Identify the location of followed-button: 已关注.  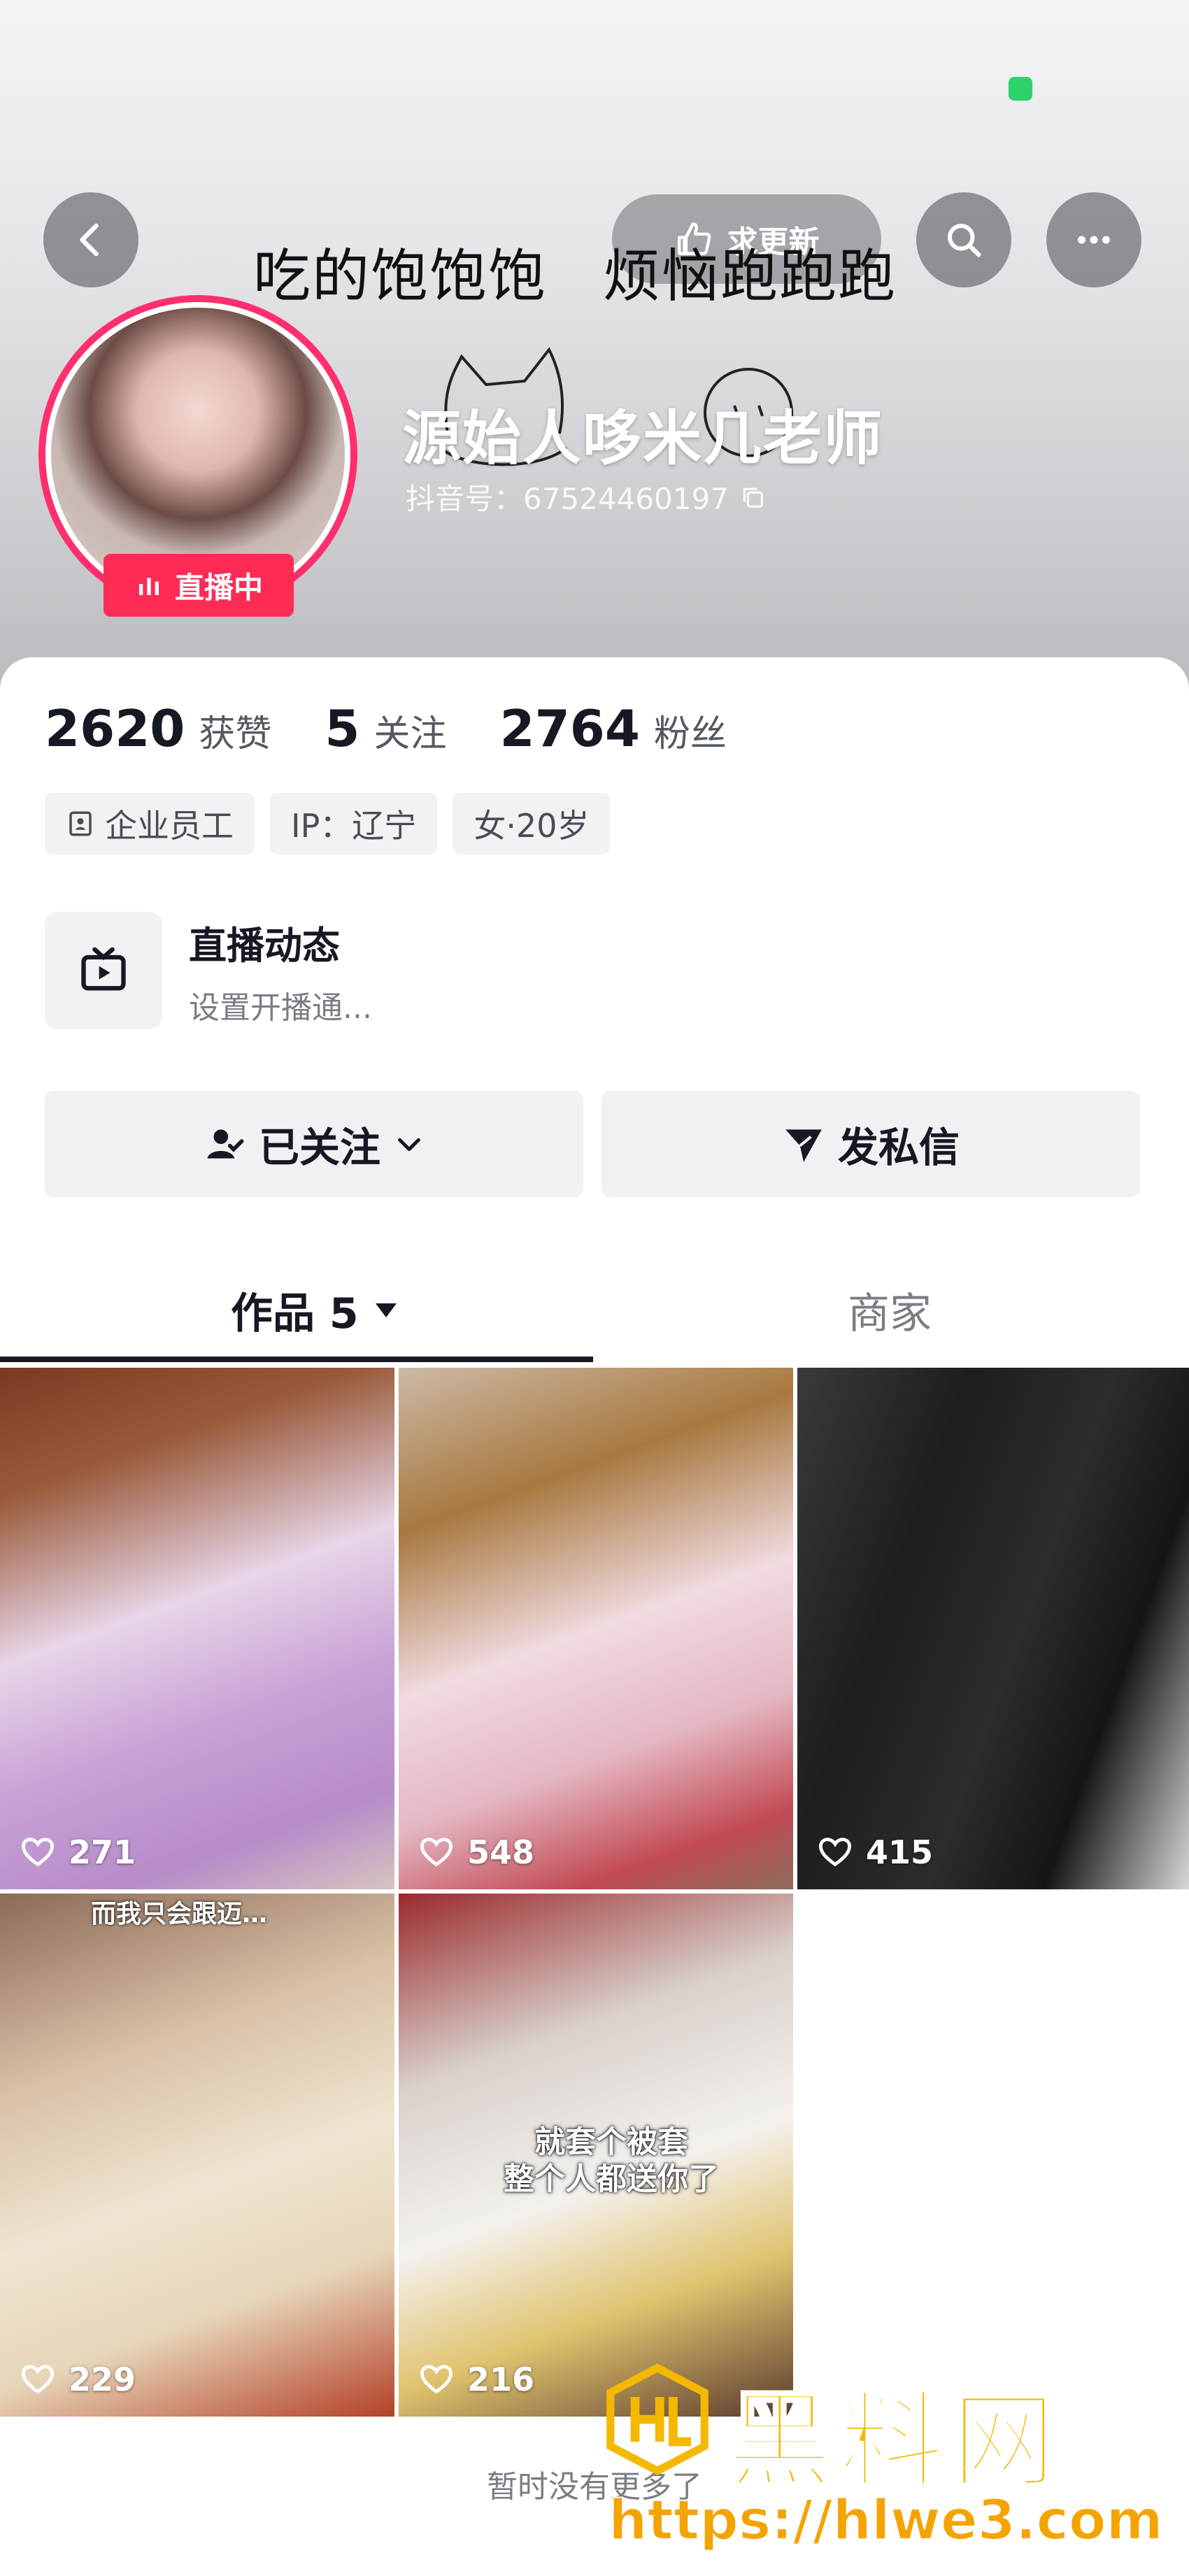
(314, 1144).